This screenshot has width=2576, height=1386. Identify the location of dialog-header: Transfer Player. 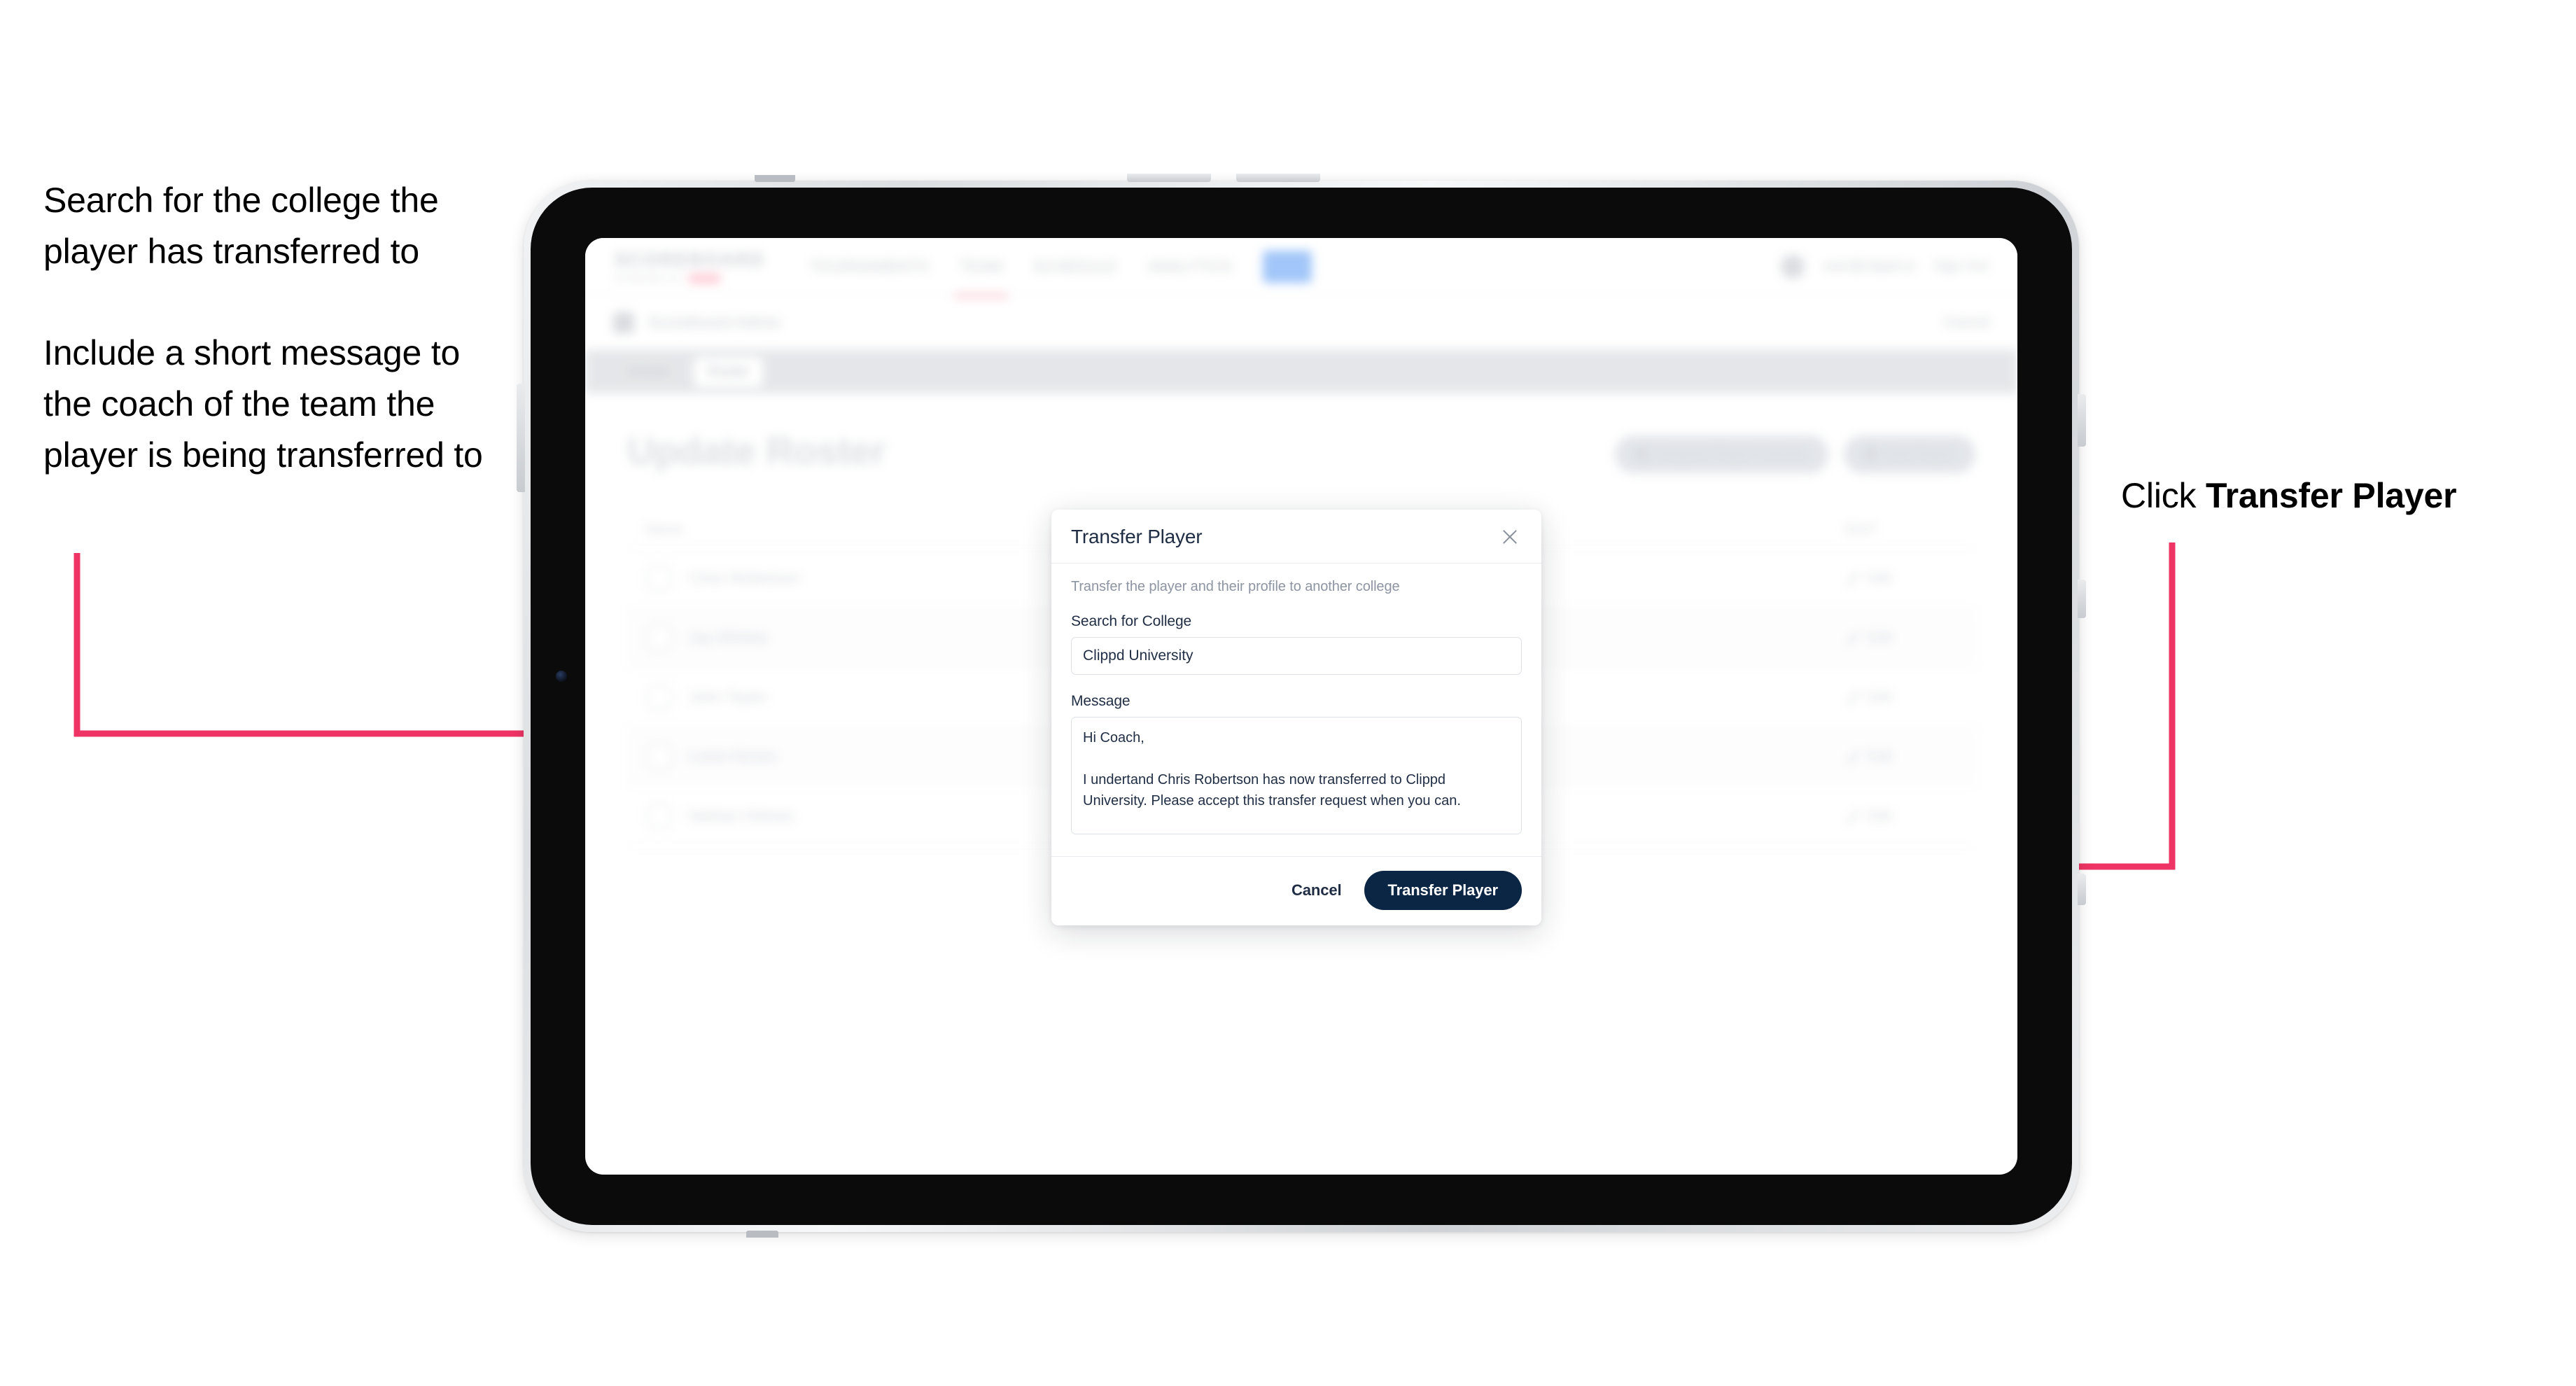
(1296, 537).